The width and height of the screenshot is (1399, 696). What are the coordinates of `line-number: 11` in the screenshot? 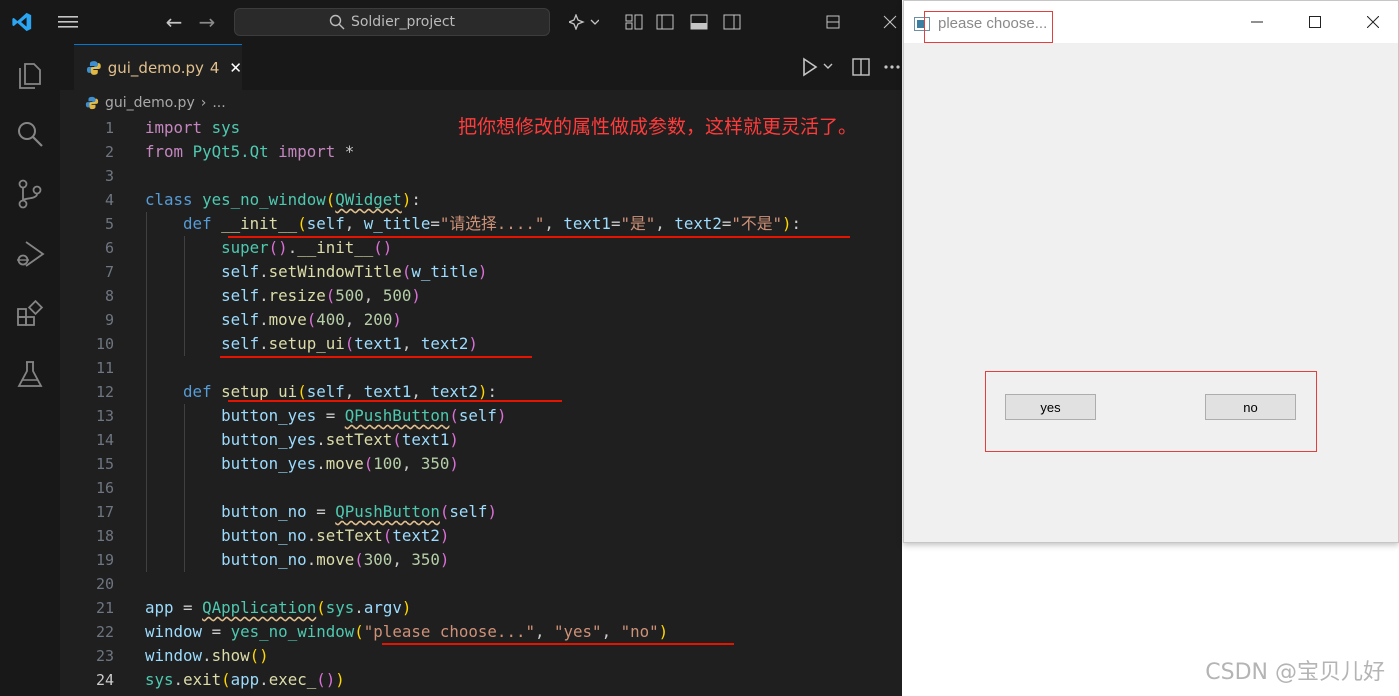 It's located at (104, 368).